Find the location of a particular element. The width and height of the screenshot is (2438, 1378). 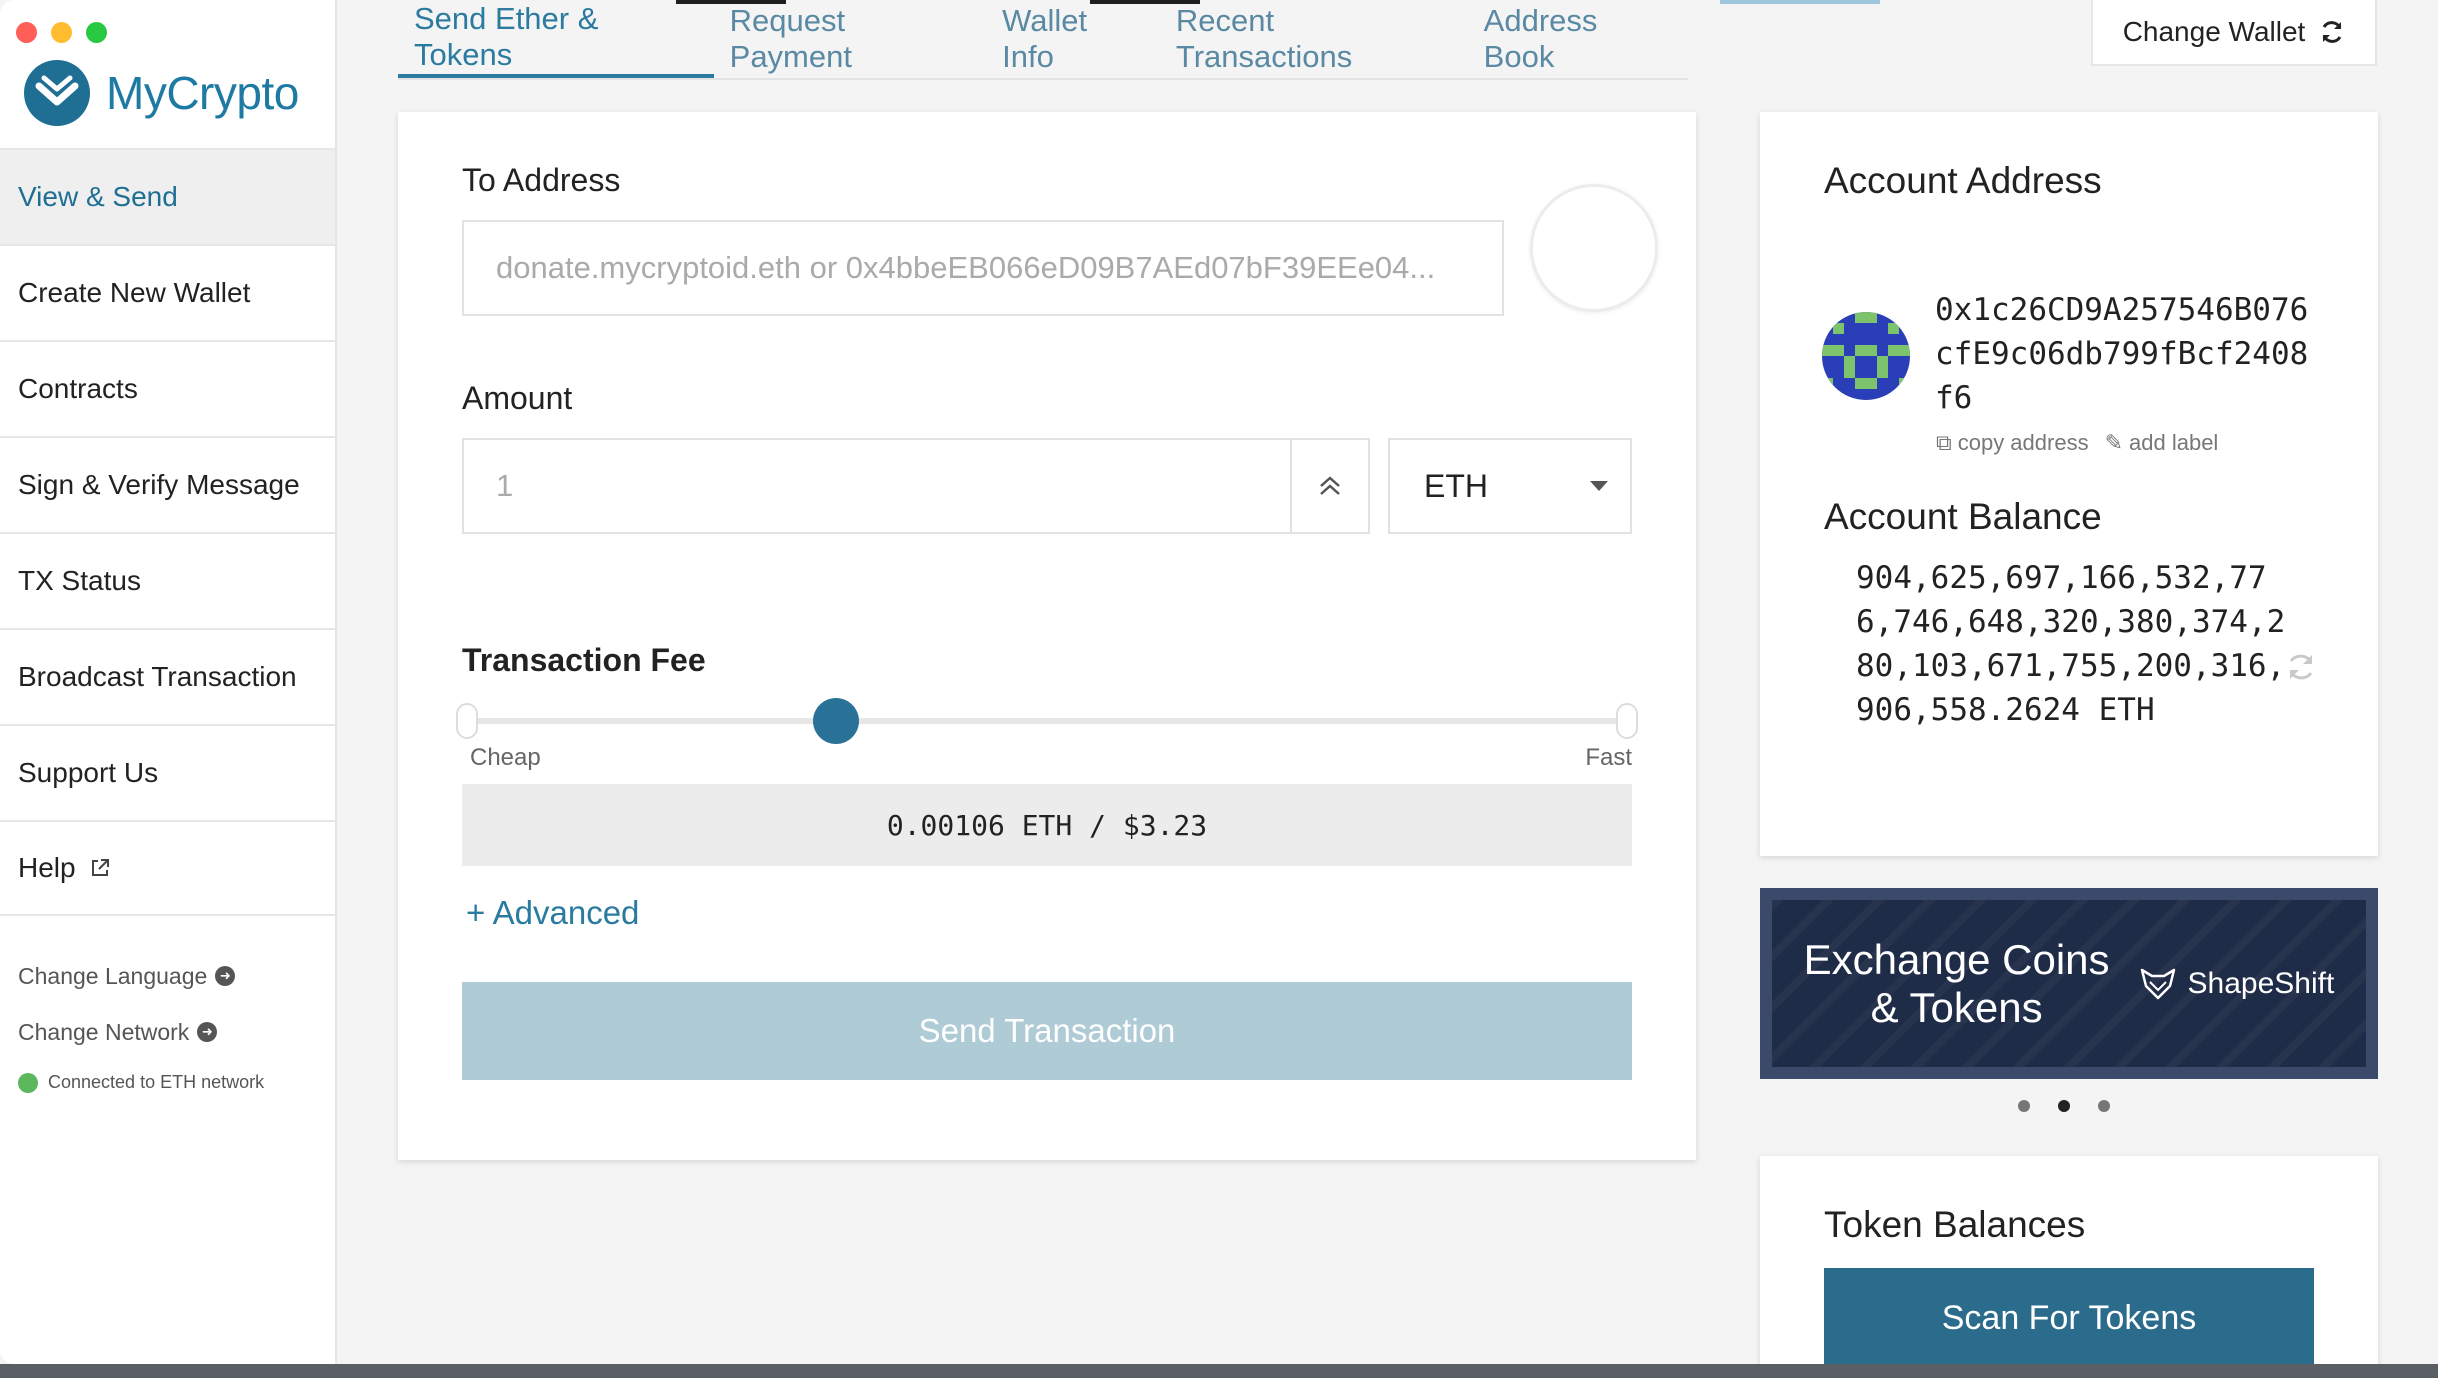

account-identicon-avatar is located at coordinates (1866, 356).